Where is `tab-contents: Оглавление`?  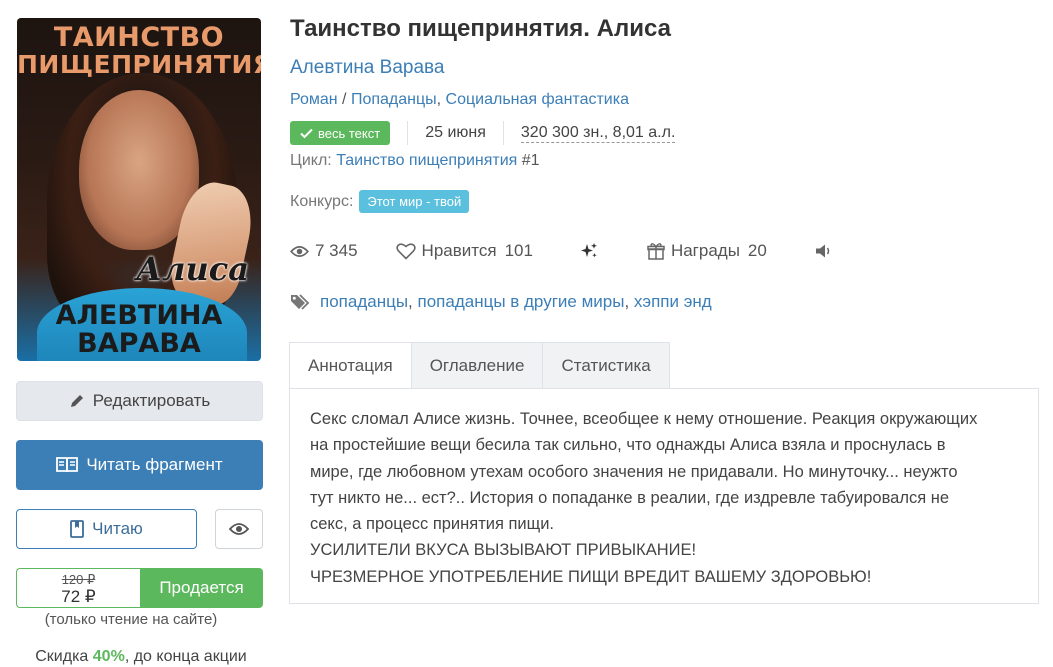 tab-contents: Оглавление is located at coordinates (477, 365).